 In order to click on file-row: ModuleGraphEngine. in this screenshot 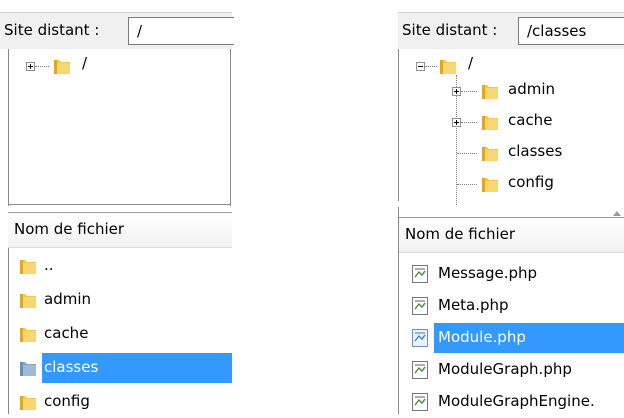, I will do `click(511, 402)`.